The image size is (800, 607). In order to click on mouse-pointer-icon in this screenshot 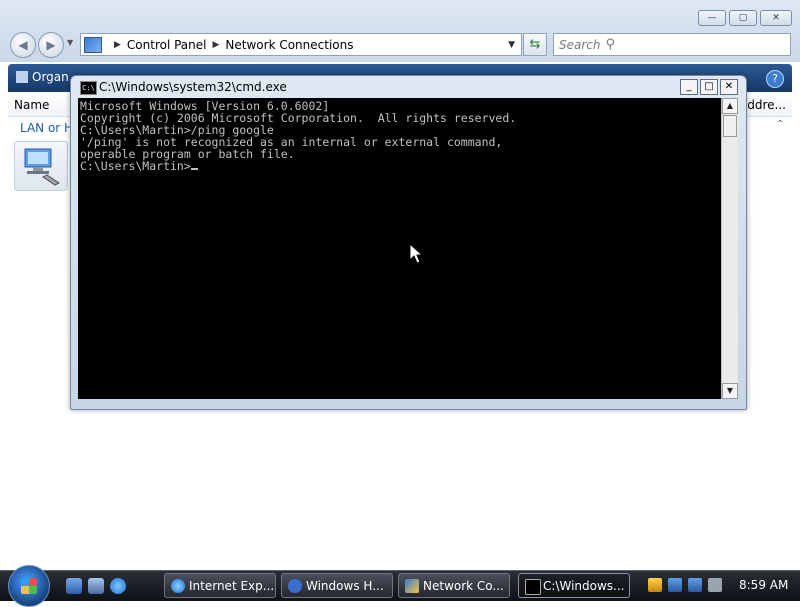, I will do `click(416, 253)`.